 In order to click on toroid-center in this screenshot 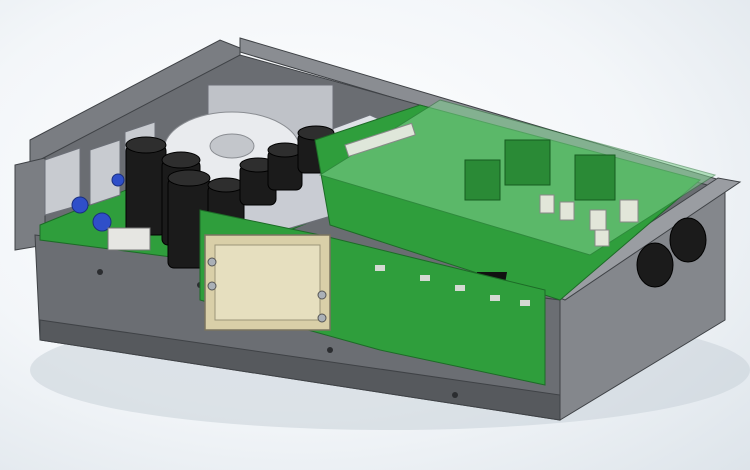, I will do `click(232, 146)`.